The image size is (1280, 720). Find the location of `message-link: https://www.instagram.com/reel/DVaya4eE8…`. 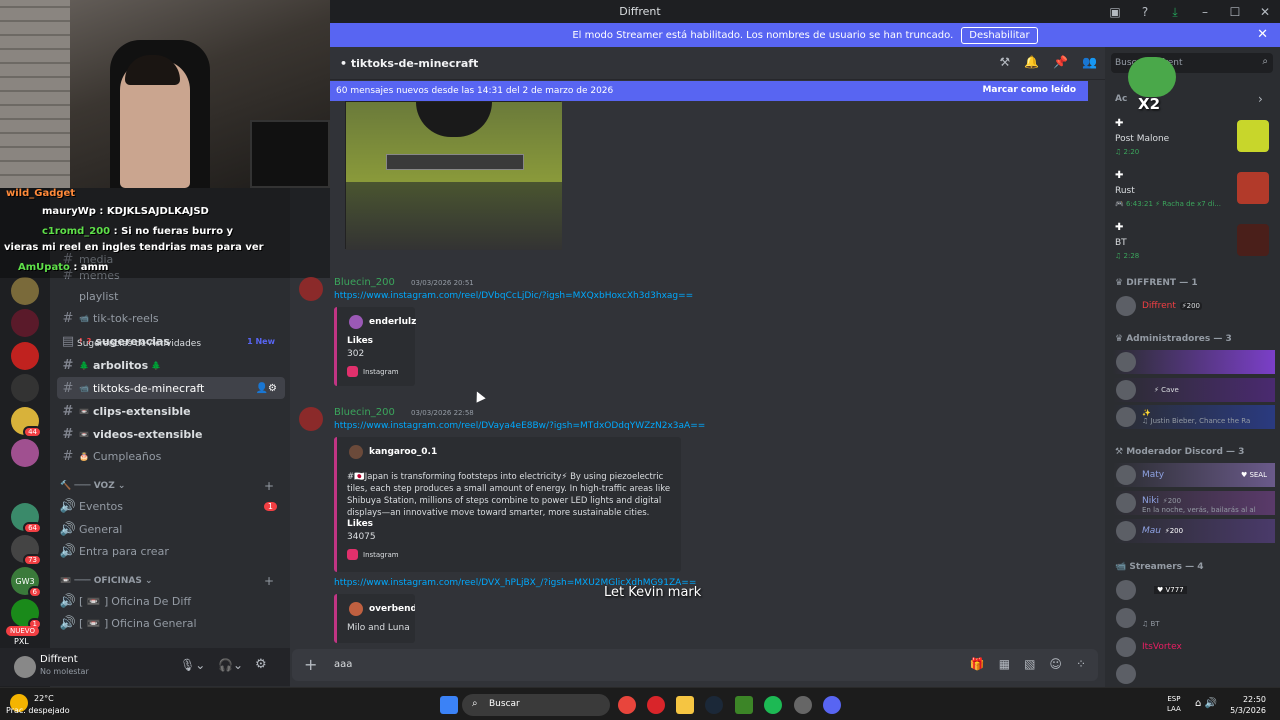

message-link: https://www.instagram.com/reel/DVaya4eE8… is located at coordinates (519, 426).